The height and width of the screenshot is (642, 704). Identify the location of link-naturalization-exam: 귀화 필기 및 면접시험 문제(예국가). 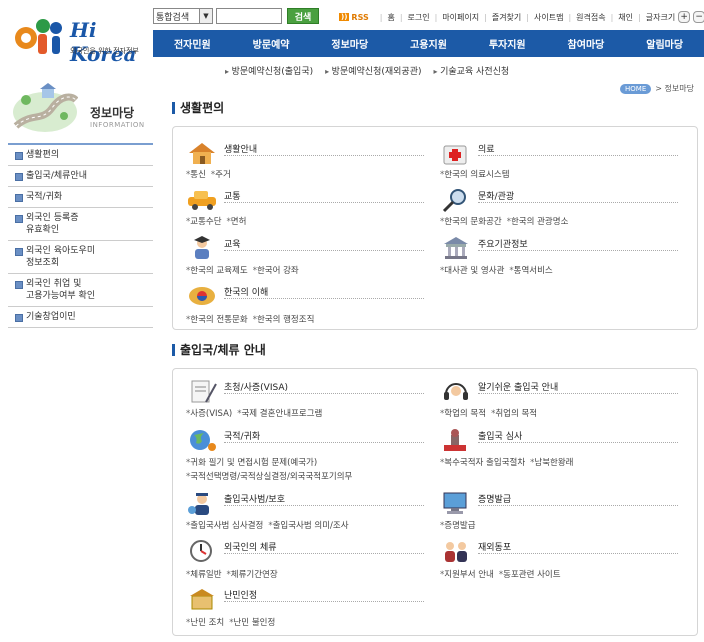
(251, 463).